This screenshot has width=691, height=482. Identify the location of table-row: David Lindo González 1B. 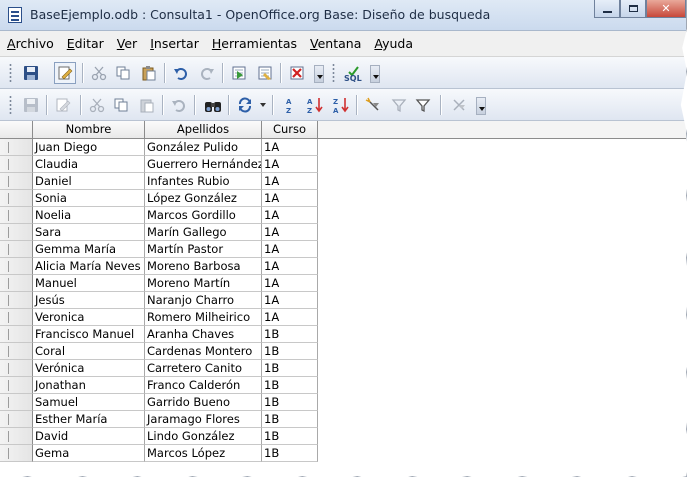
(343, 436).